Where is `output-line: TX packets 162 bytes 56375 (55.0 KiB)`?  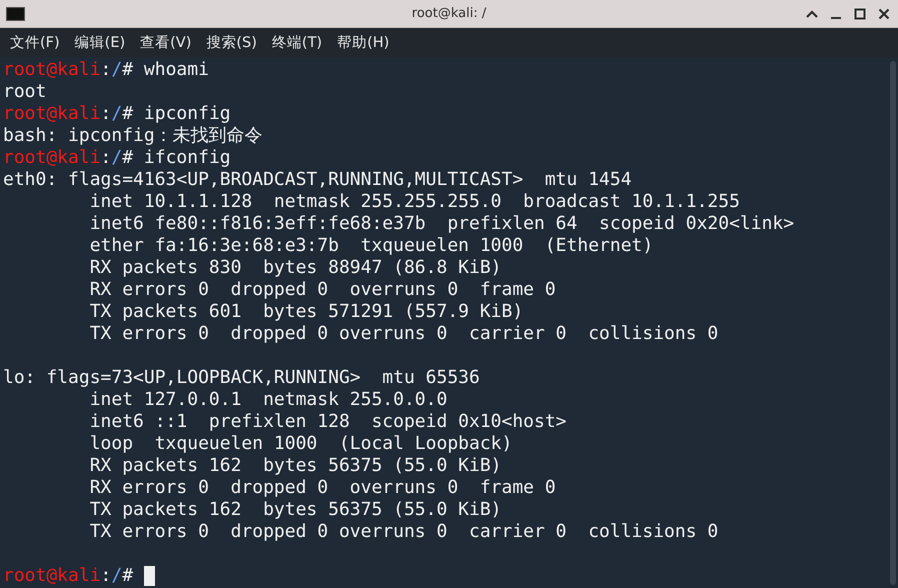
output-line: TX packets 162 bytes 56375 (55.0 KiB) is located at coordinates (295, 510).